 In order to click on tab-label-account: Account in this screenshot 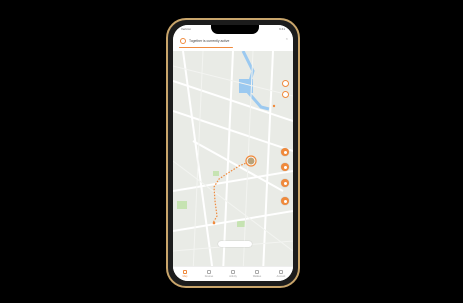, I will do `click(281, 276)`.